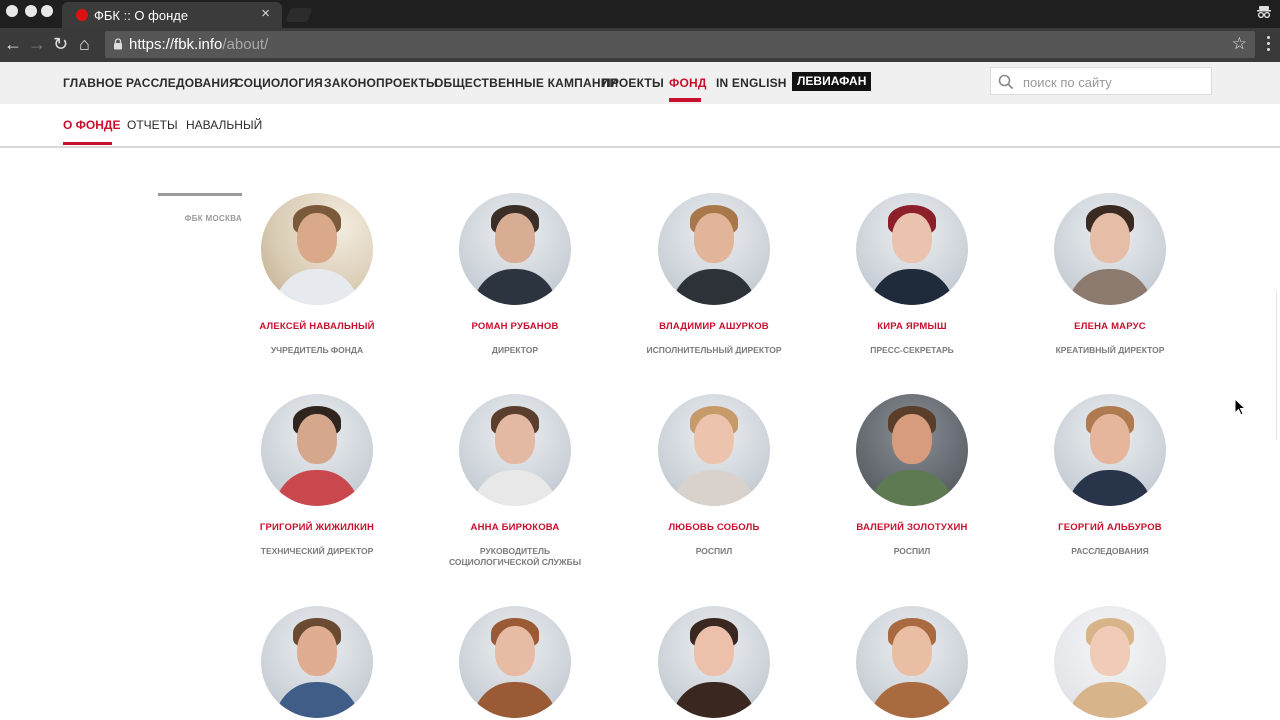 The image size is (1280, 720). Describe the element at coordinates (1239, 44) in the screenshot. I see `bookmark-star-icon: ☆` at that location.